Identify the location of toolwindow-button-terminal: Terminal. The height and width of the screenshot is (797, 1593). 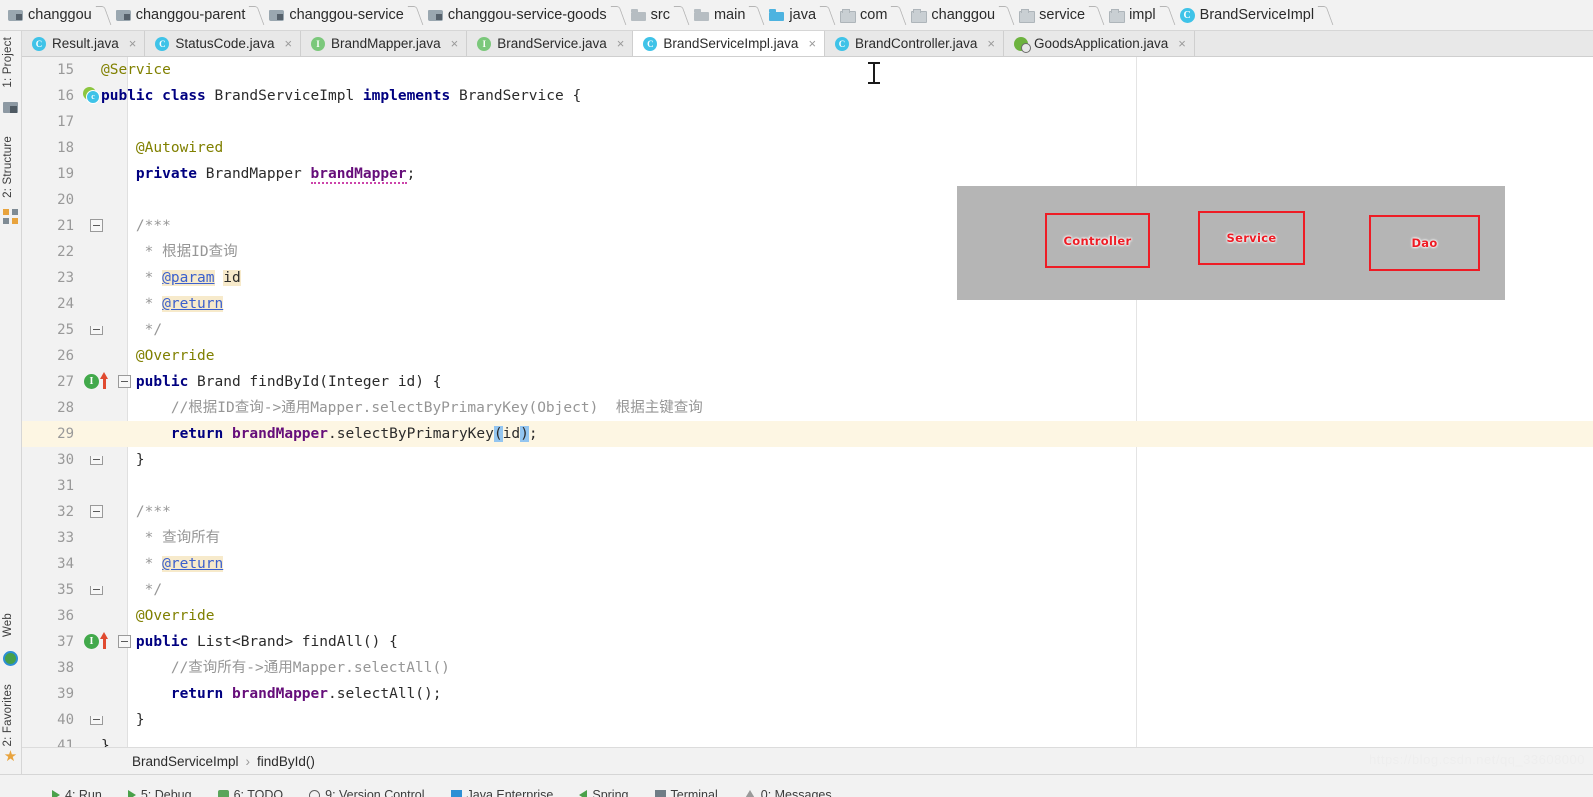
(686, 792).